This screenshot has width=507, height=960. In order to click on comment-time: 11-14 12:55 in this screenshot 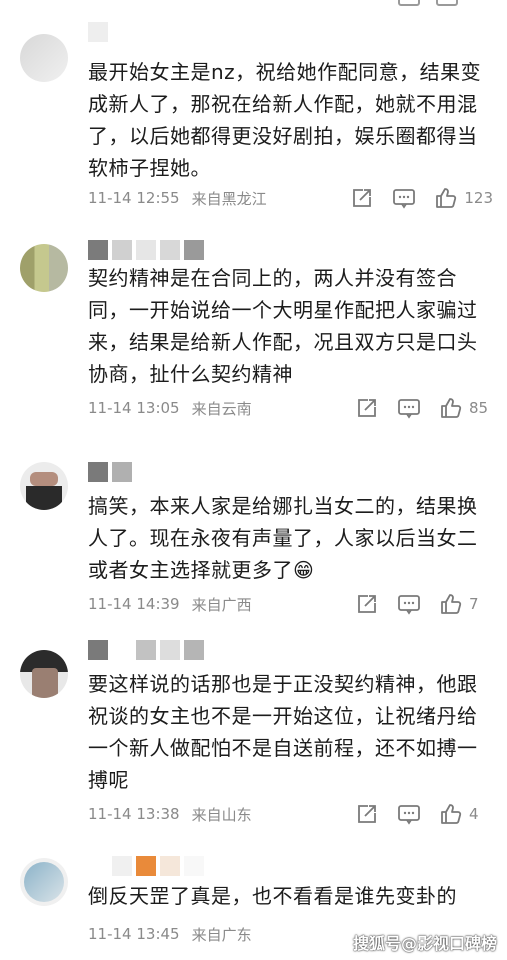, I will do `click(134, 198)`.